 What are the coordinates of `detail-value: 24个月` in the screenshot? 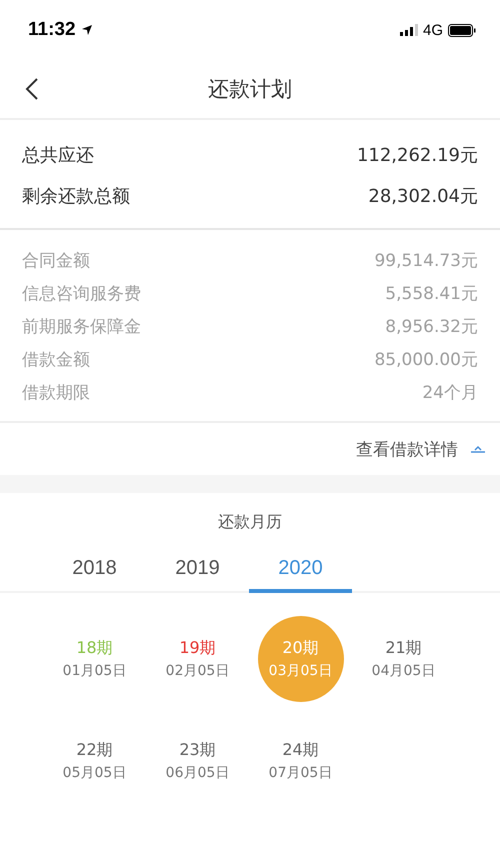 It's located at (450, 393).